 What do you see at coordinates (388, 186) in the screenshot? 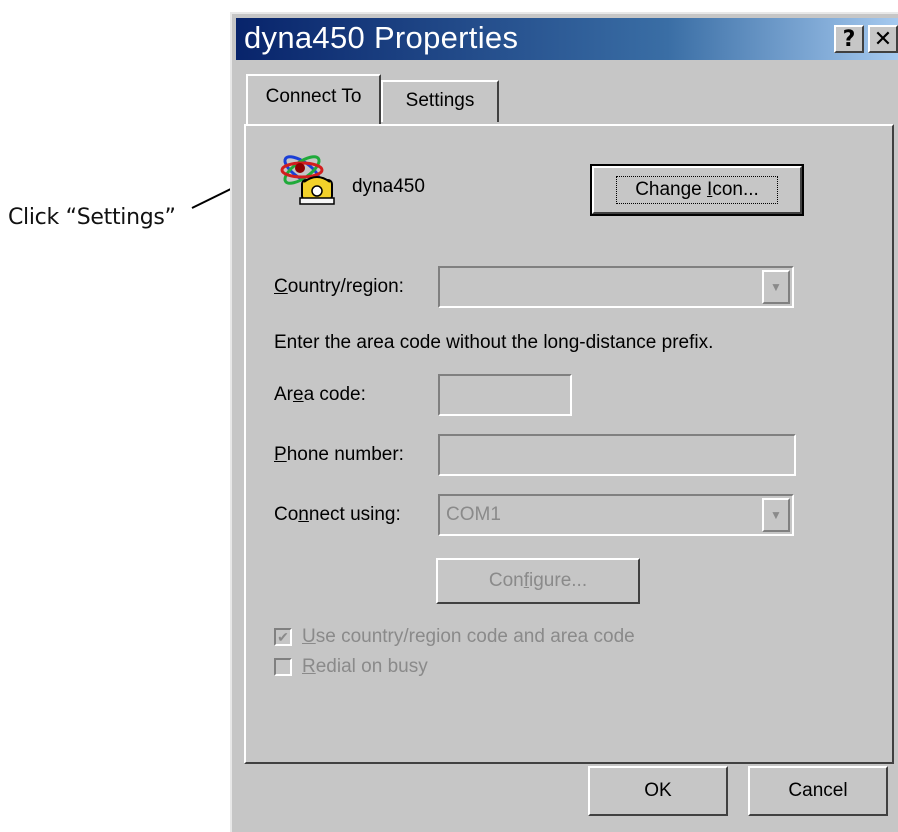
I see `connection-name: dyna450` at bounding box center [388, 186].